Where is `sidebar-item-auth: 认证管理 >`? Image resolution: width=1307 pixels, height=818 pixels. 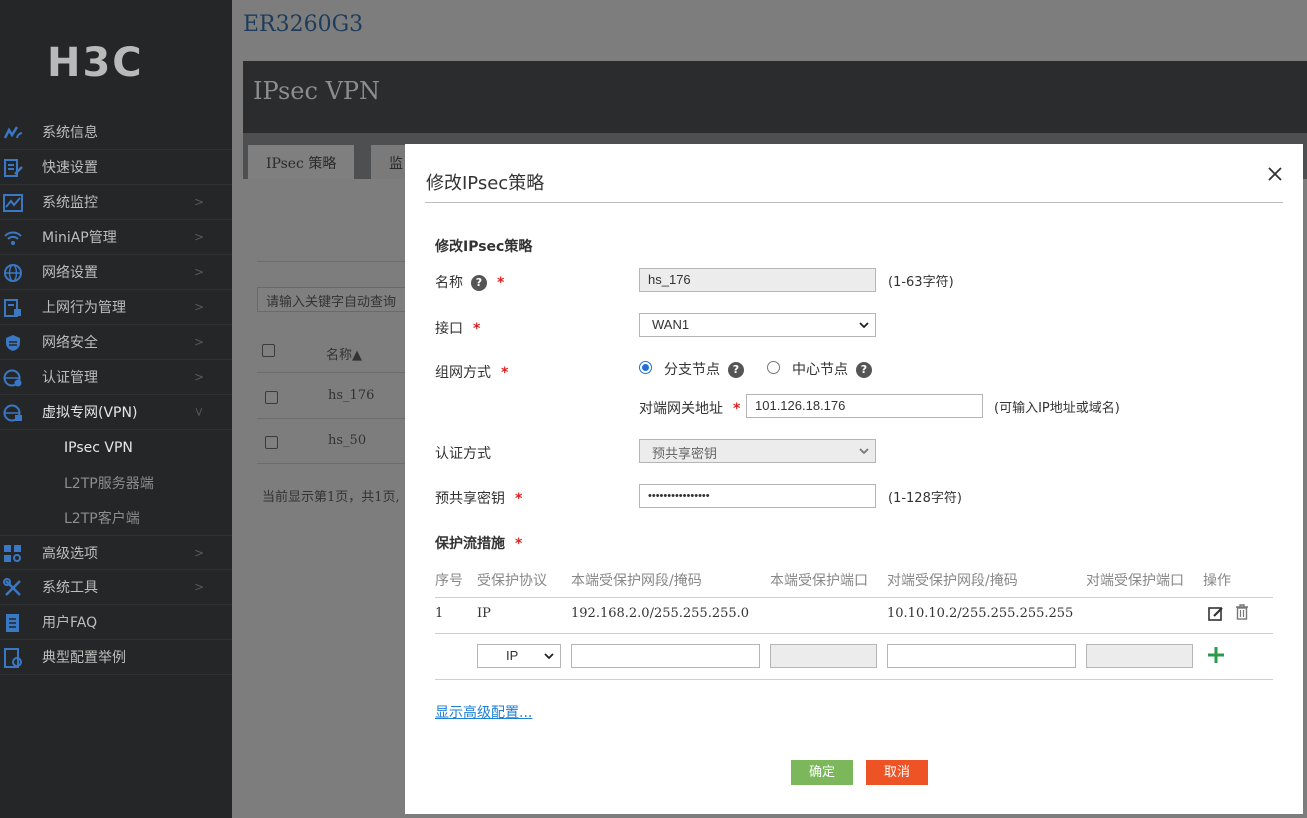
sidebar-item-auth: 认证管理 > is located at coordinates (116, 377).